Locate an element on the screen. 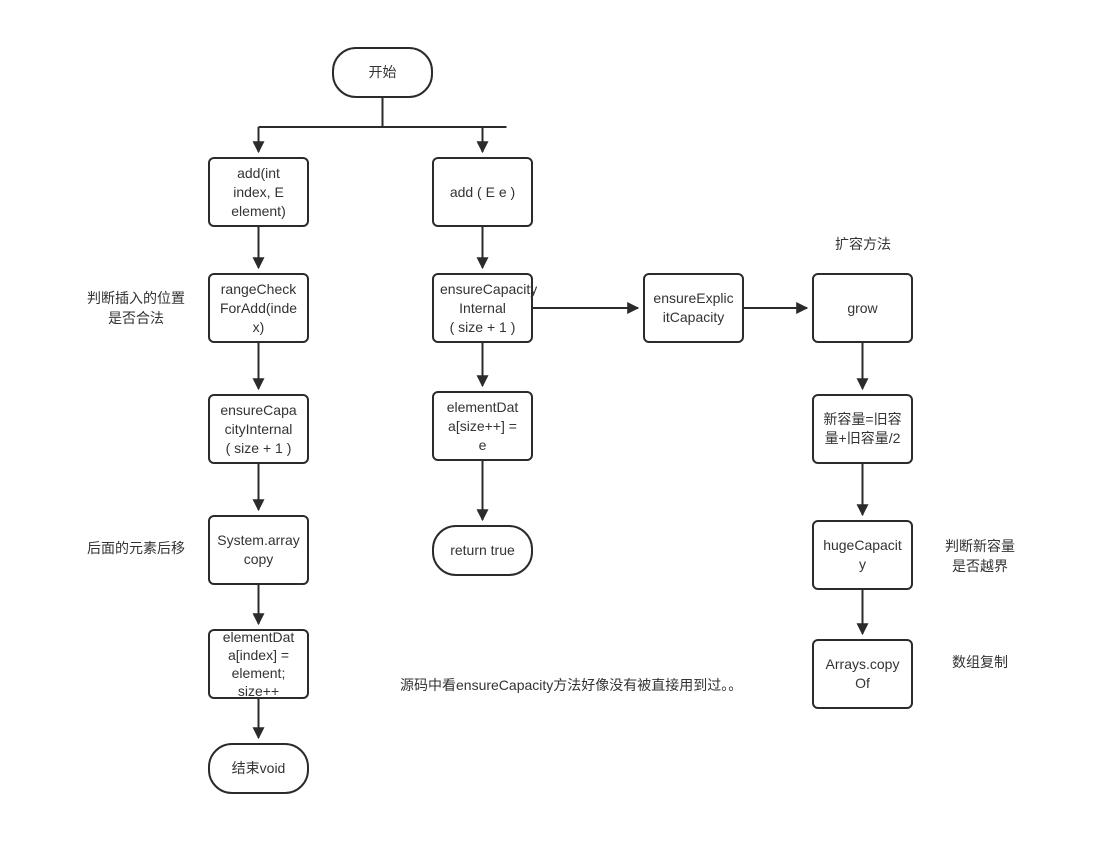 This screenshot has height=855, width=1116. node-range-check-for-add: rangeCheck ForAdd(inde x) is located at coordinates (258, 308).